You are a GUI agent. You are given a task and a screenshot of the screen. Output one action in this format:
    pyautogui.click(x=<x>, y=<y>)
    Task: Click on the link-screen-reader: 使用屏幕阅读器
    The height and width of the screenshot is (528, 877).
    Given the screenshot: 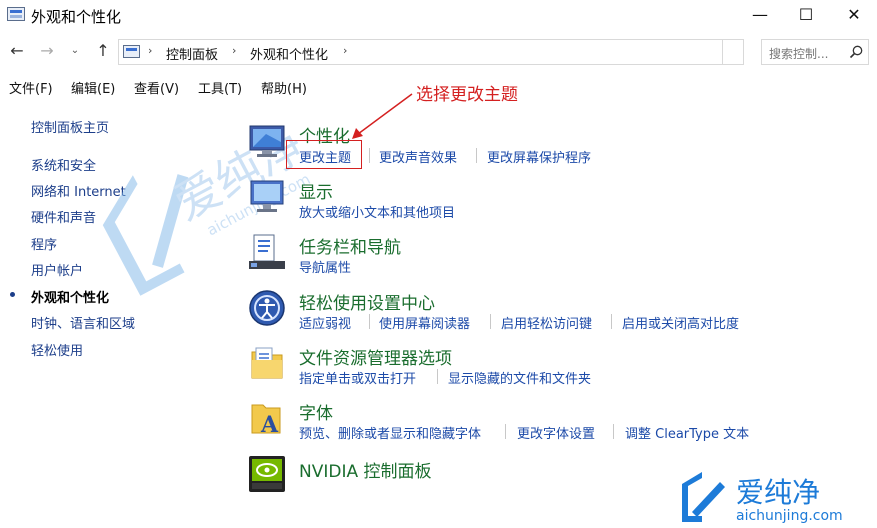 What is the action you would take?
    pyautogui.click(x=424, y=322)
    